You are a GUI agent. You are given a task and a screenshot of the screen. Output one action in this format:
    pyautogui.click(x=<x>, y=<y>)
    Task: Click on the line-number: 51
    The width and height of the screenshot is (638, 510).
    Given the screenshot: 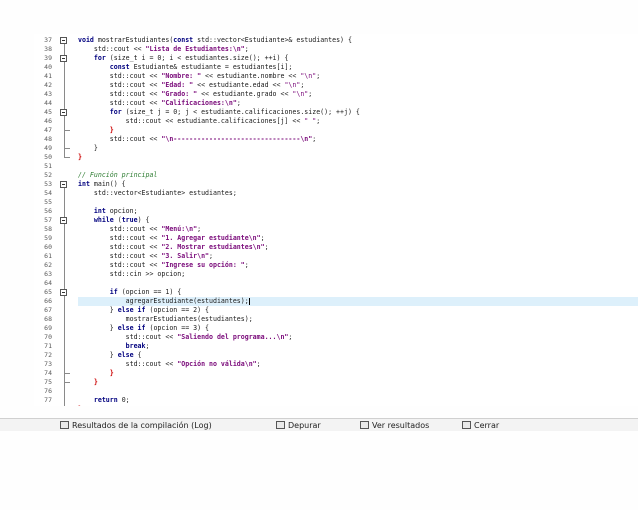 What is the action you would take?
    pyautogui.click(x=48, y=166)
    